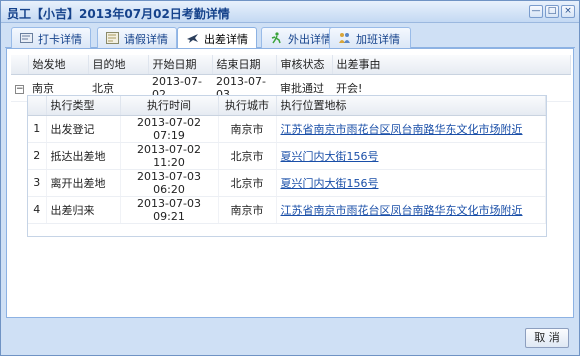  What do you see at coordinates (536, 11) in the screenshot?
I see `minimize-button: —` at bounding box center [536, 11].